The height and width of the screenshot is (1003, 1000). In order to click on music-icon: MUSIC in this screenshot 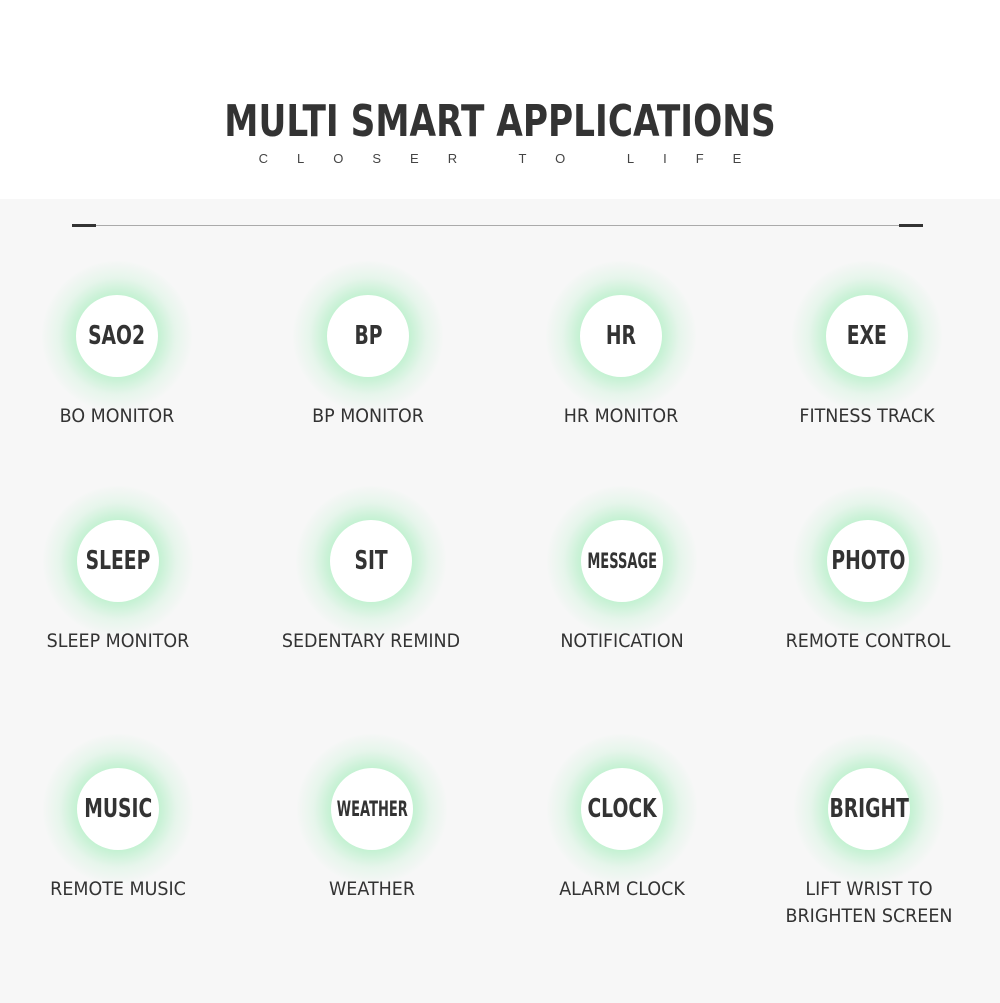, I will do `click(118, 809)`.